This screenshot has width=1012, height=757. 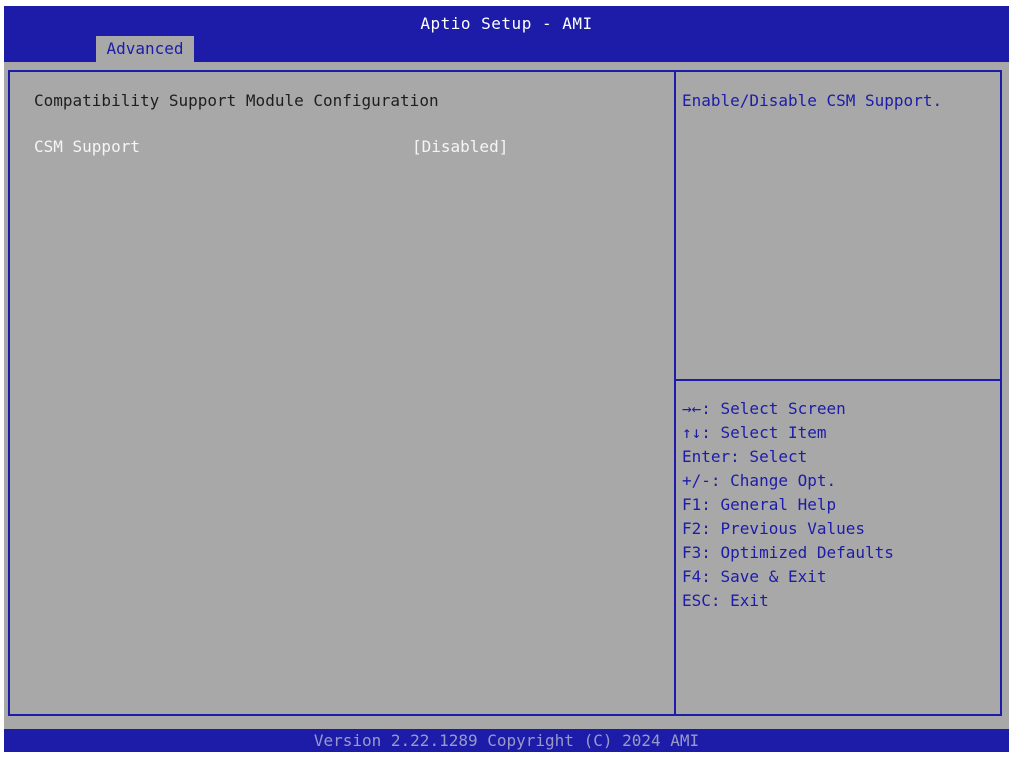 What do you see at coordinates (87, 146) in the screenshot?
I see `setting-label: CSM Support` at bounding box center [87, 146].